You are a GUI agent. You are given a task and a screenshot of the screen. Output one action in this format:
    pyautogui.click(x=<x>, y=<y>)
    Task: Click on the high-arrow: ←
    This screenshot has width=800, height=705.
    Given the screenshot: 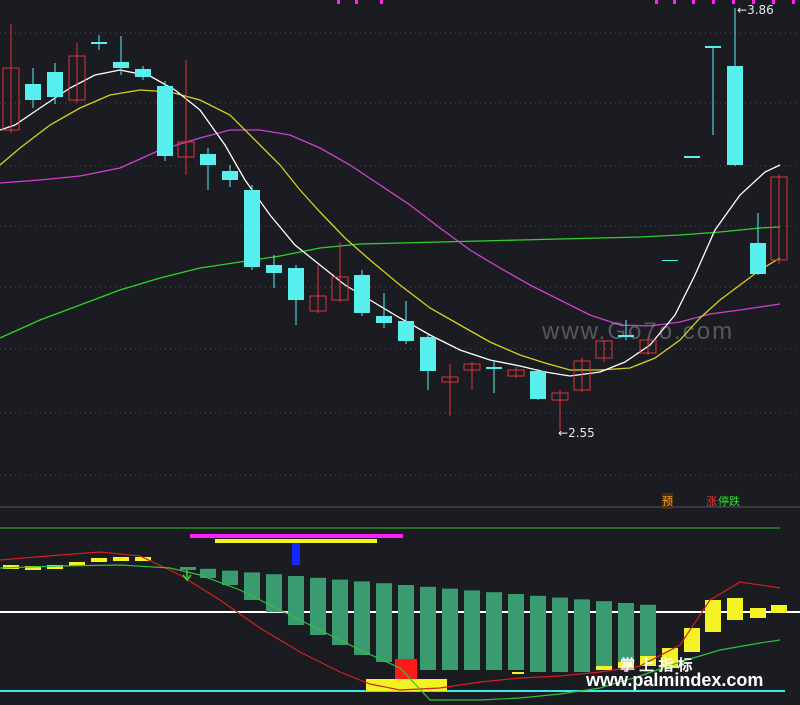 What is the action you would take?
    pyautogui.click(x=742, y=10)
    